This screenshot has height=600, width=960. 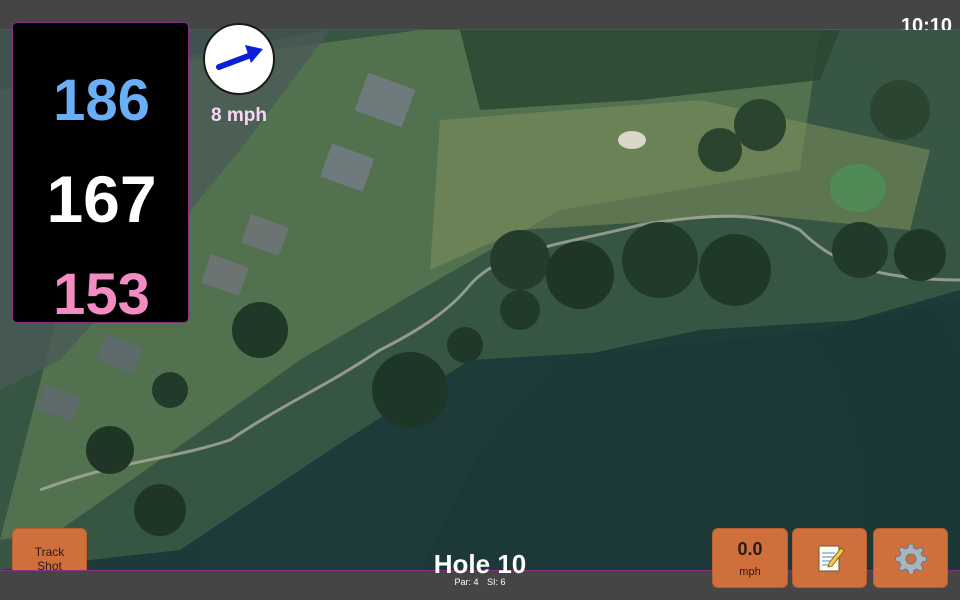 I want to click on wind-indicator, so click(x=239, y=59).